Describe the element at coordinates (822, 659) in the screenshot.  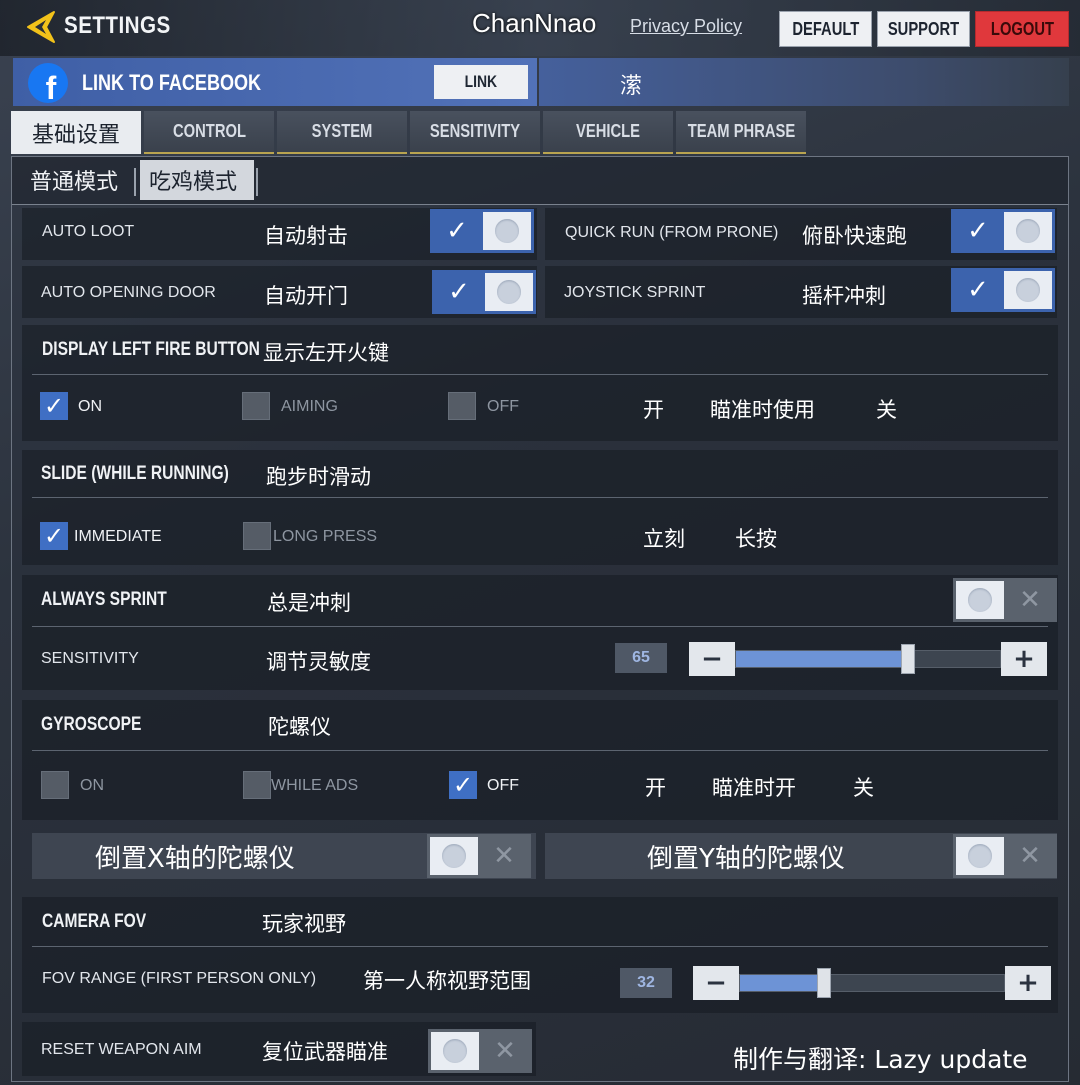
I see `sensitivity-slider-fill` at that location.